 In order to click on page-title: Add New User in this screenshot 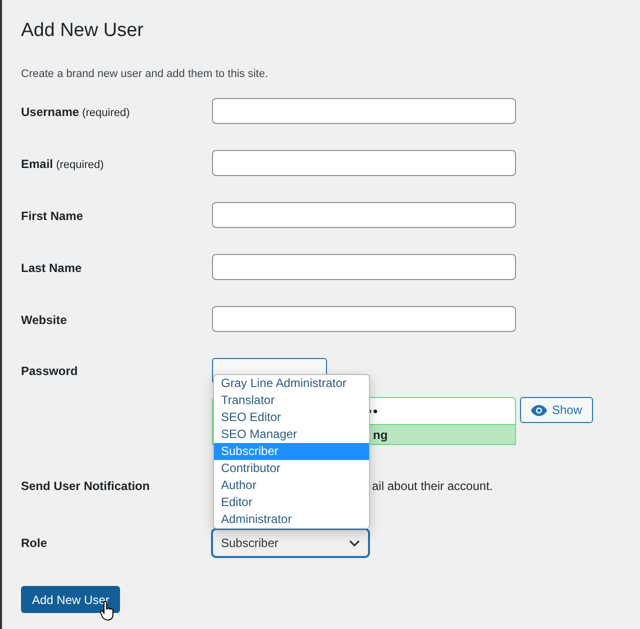, I will do `click(82, 31)`.